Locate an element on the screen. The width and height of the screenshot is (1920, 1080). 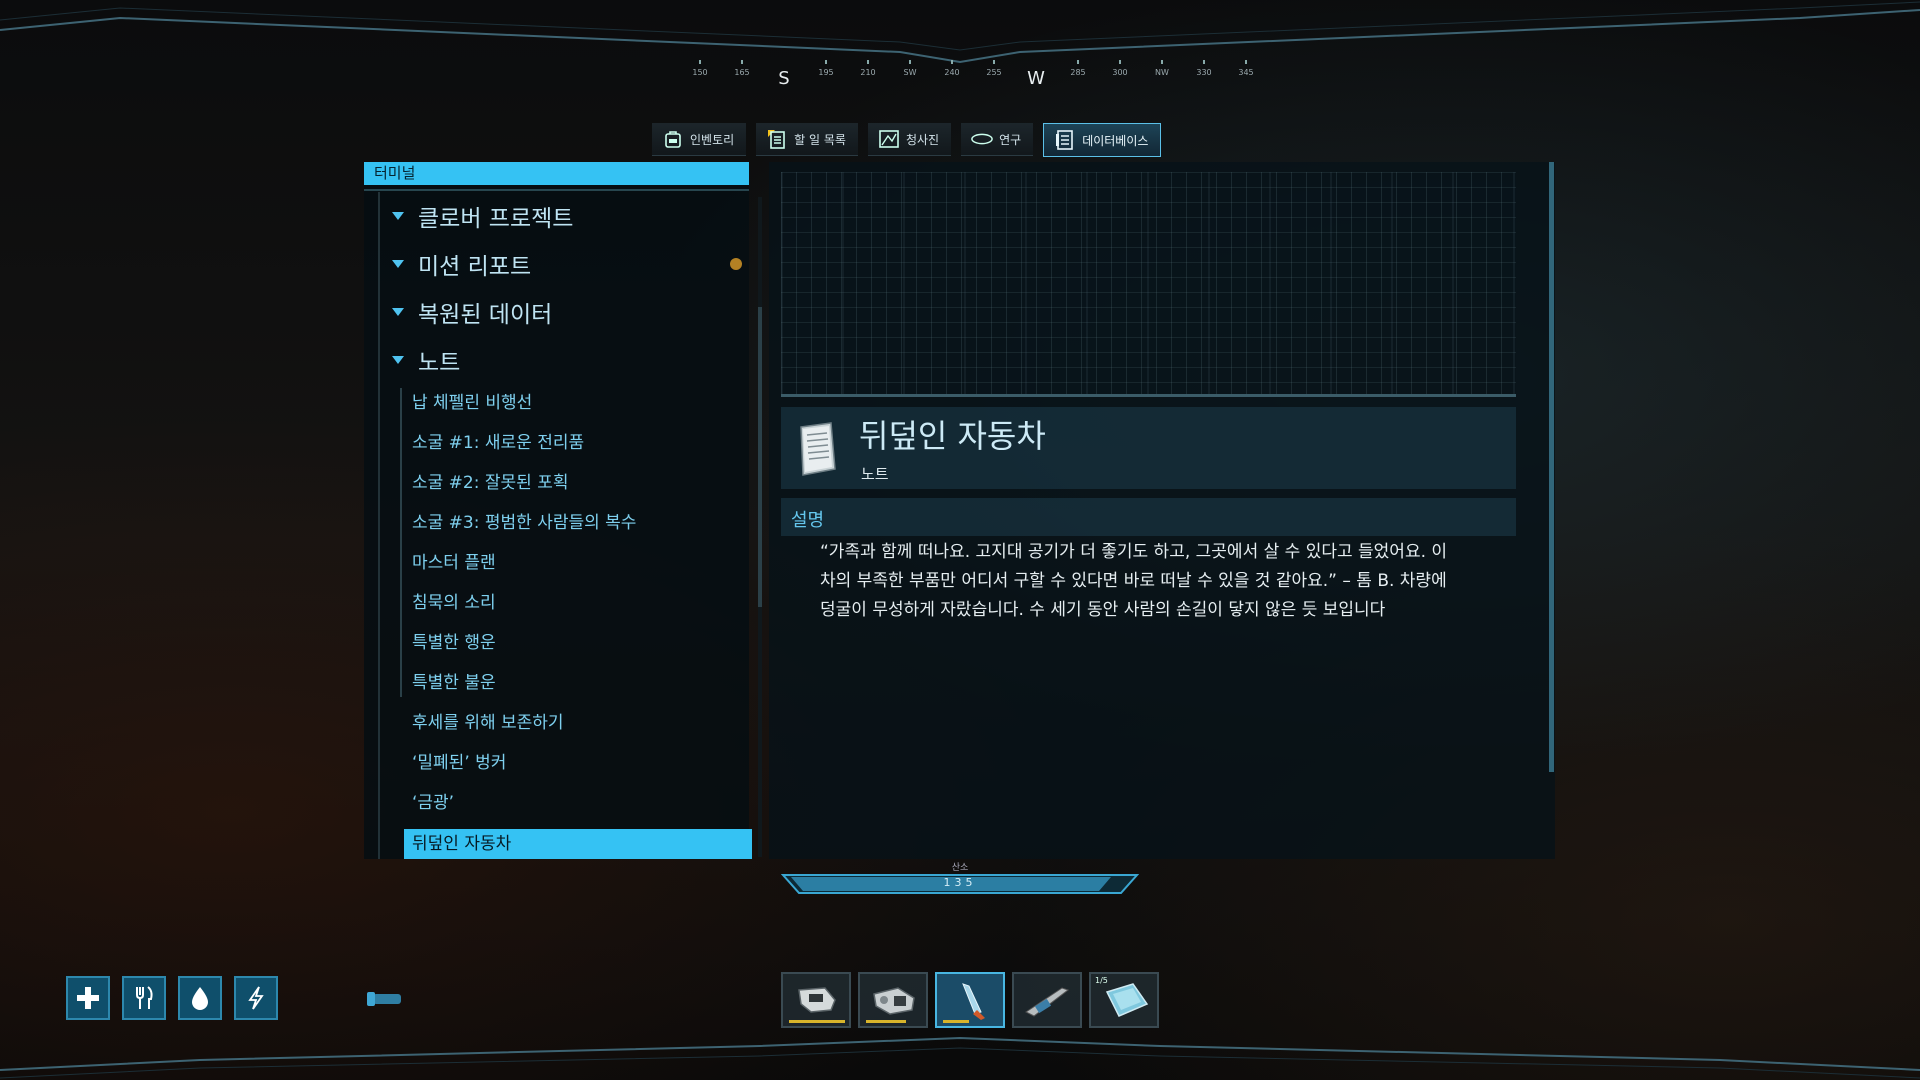
blueprint-icon is located at coordinates (889, 139).